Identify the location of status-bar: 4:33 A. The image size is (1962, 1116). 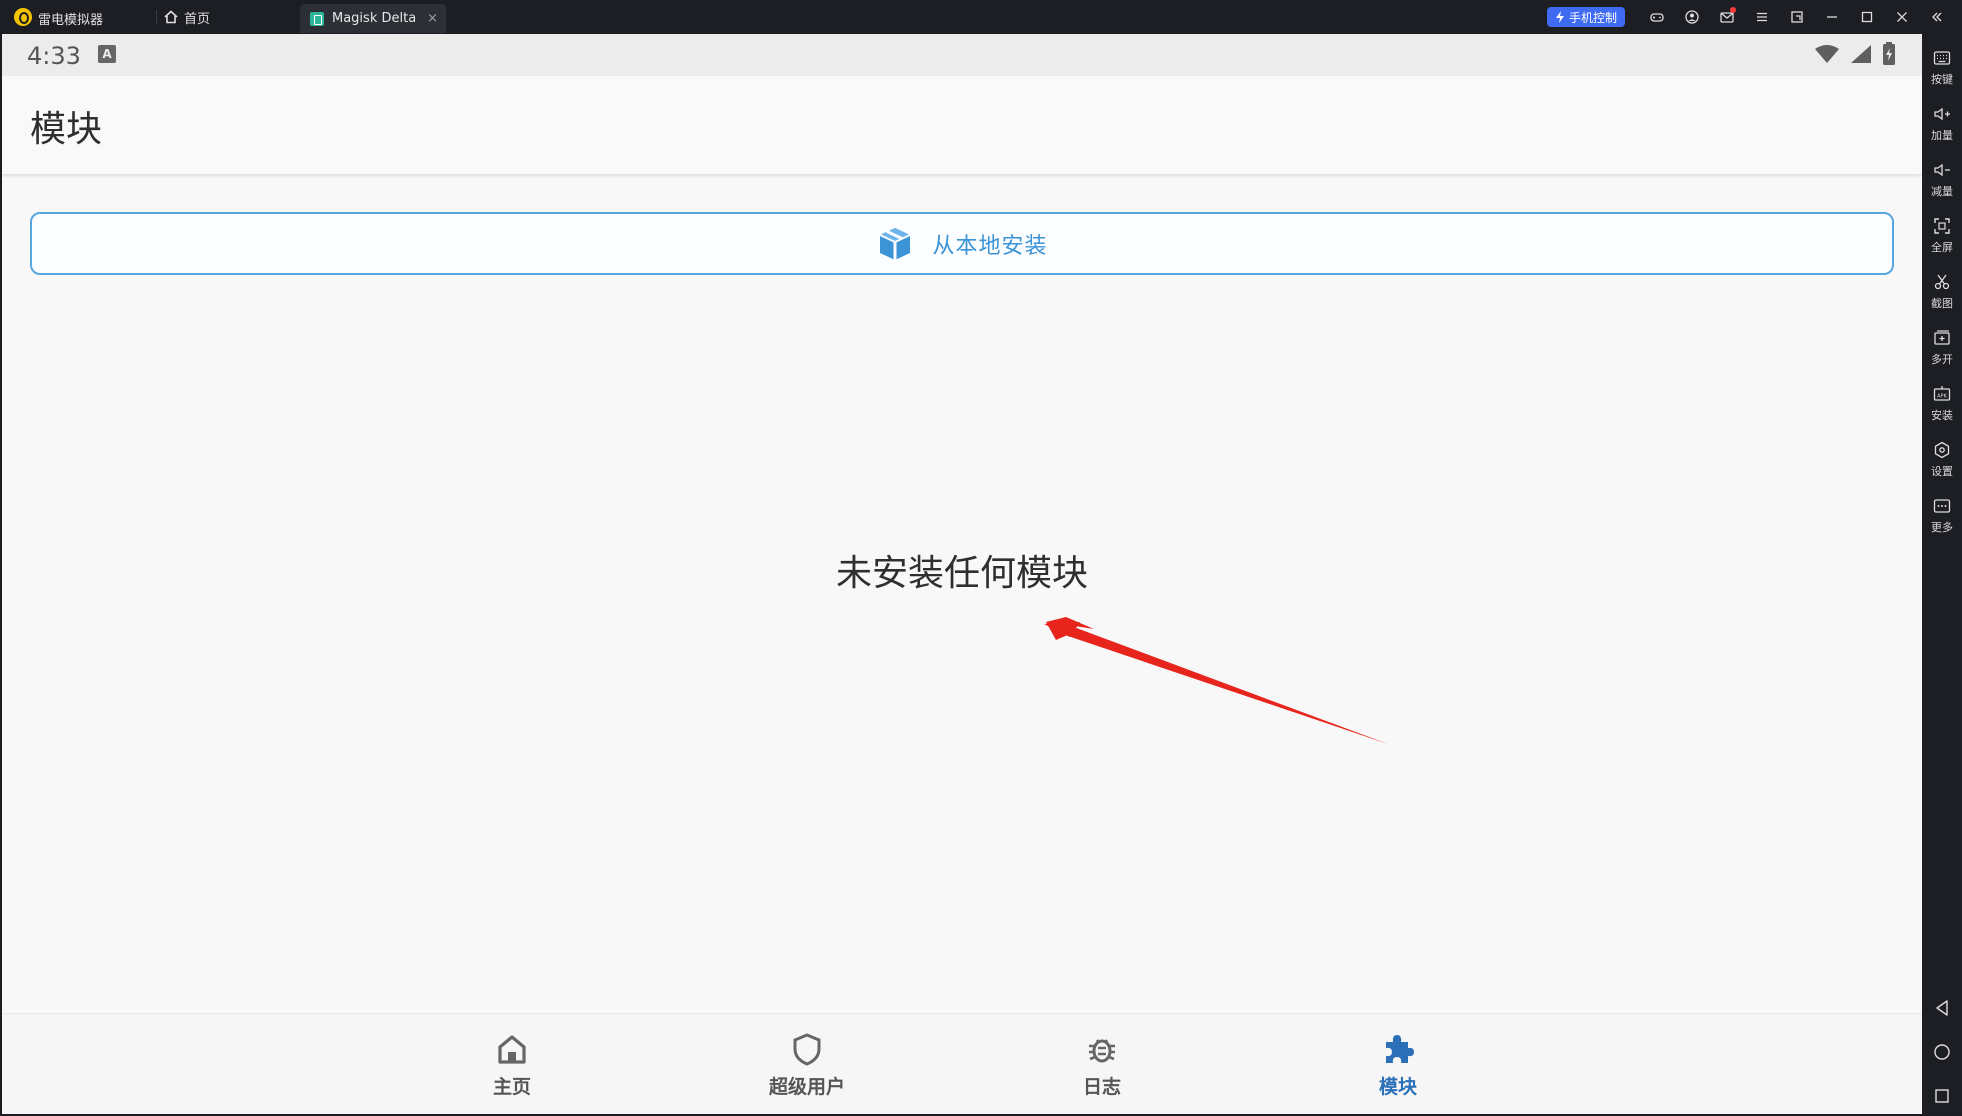
(962, 55).